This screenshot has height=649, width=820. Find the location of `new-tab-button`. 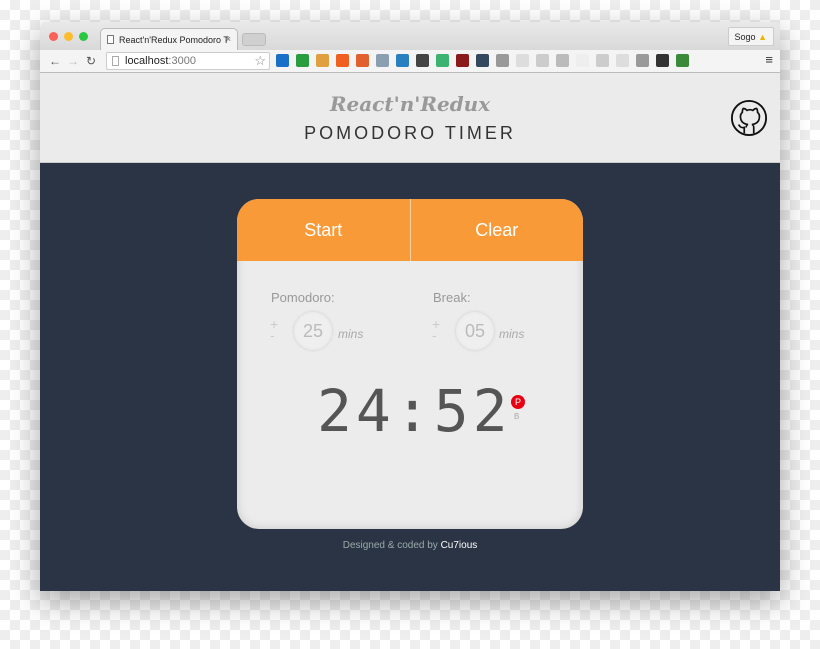

new-tab-button is located at coordinates (254, 39).